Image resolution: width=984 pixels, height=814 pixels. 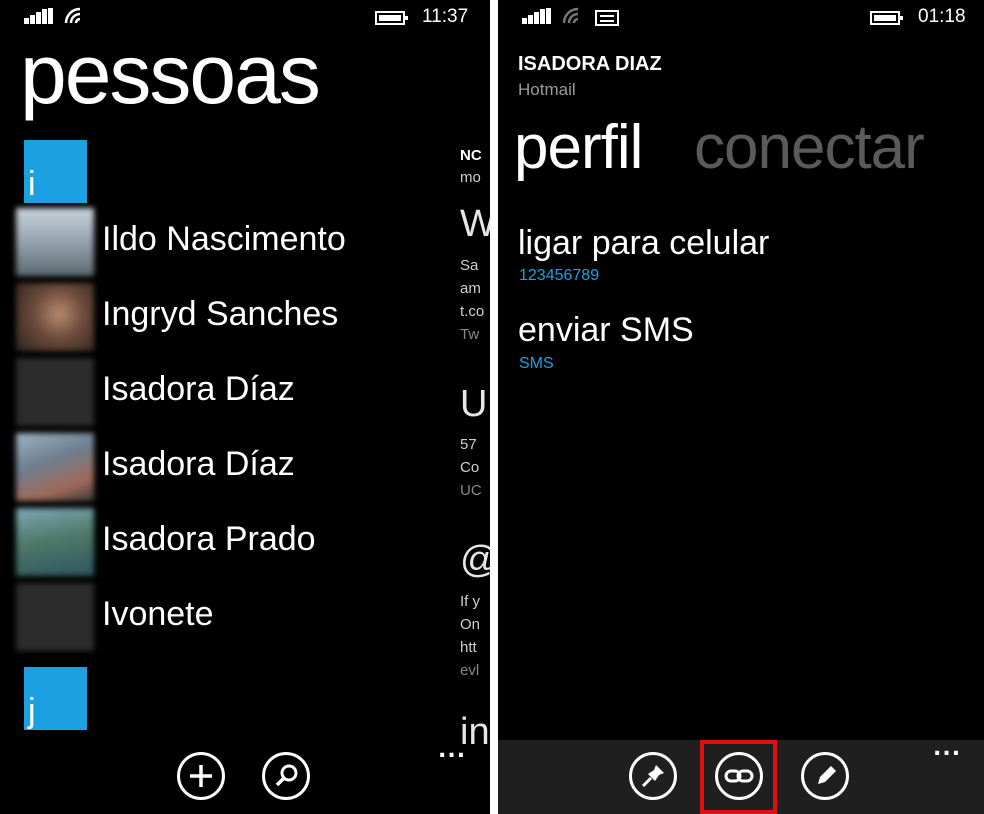 I want to click on pin-icon, so click(x=652, y=776).